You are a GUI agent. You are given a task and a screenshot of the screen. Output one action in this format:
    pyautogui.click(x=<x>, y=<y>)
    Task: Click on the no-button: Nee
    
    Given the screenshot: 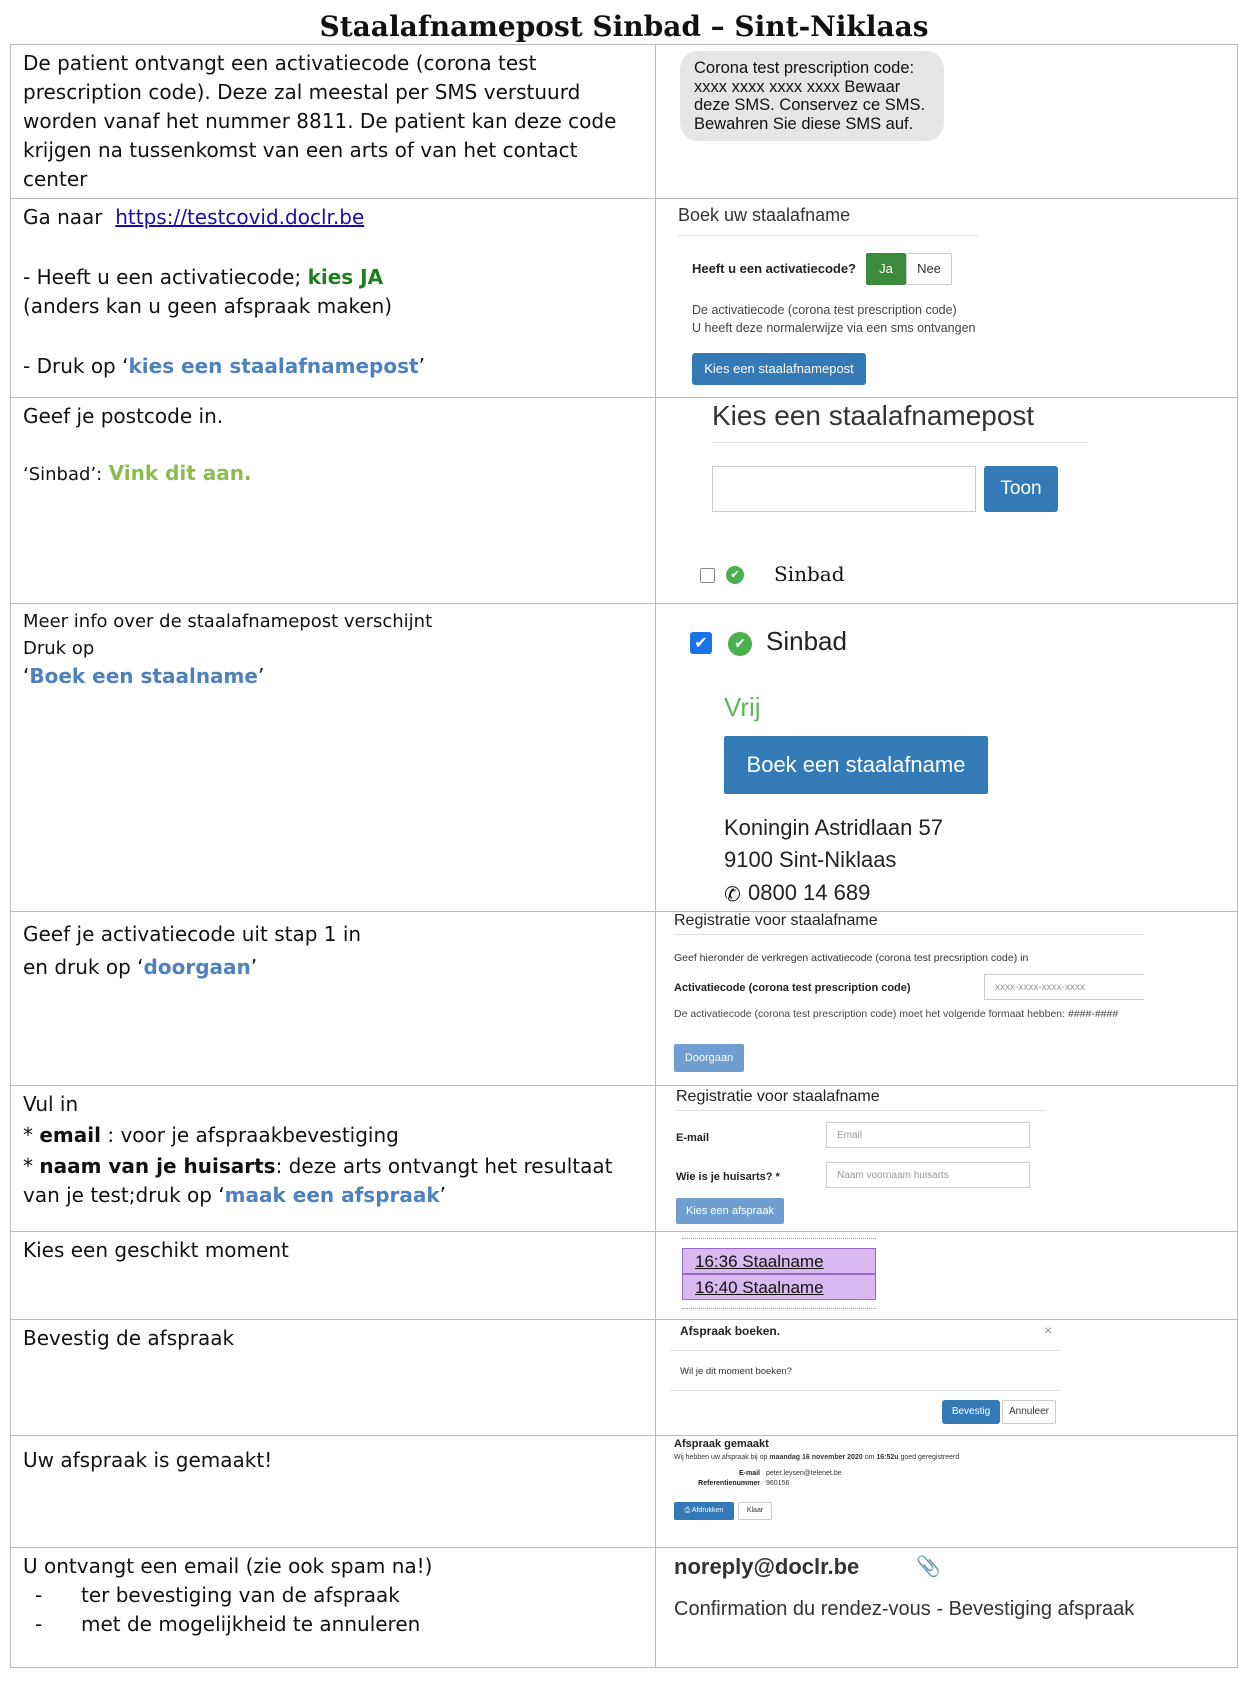 What is the action you would take?
    pyautogui.click(x=929, y=269)
    